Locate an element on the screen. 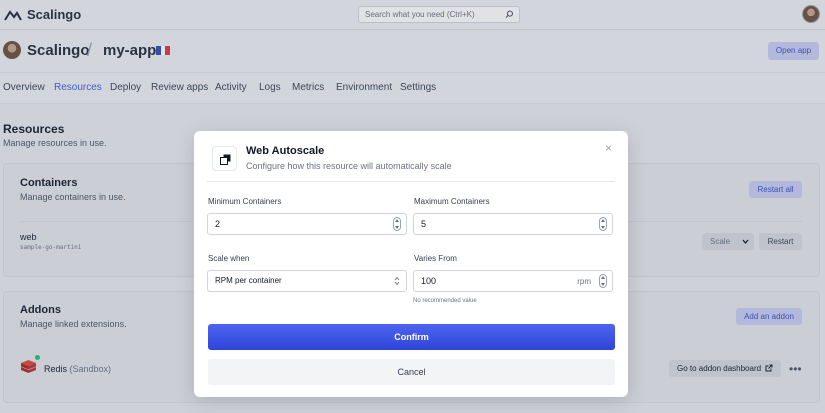  close-icon: × is located at coordinates (608, 148).